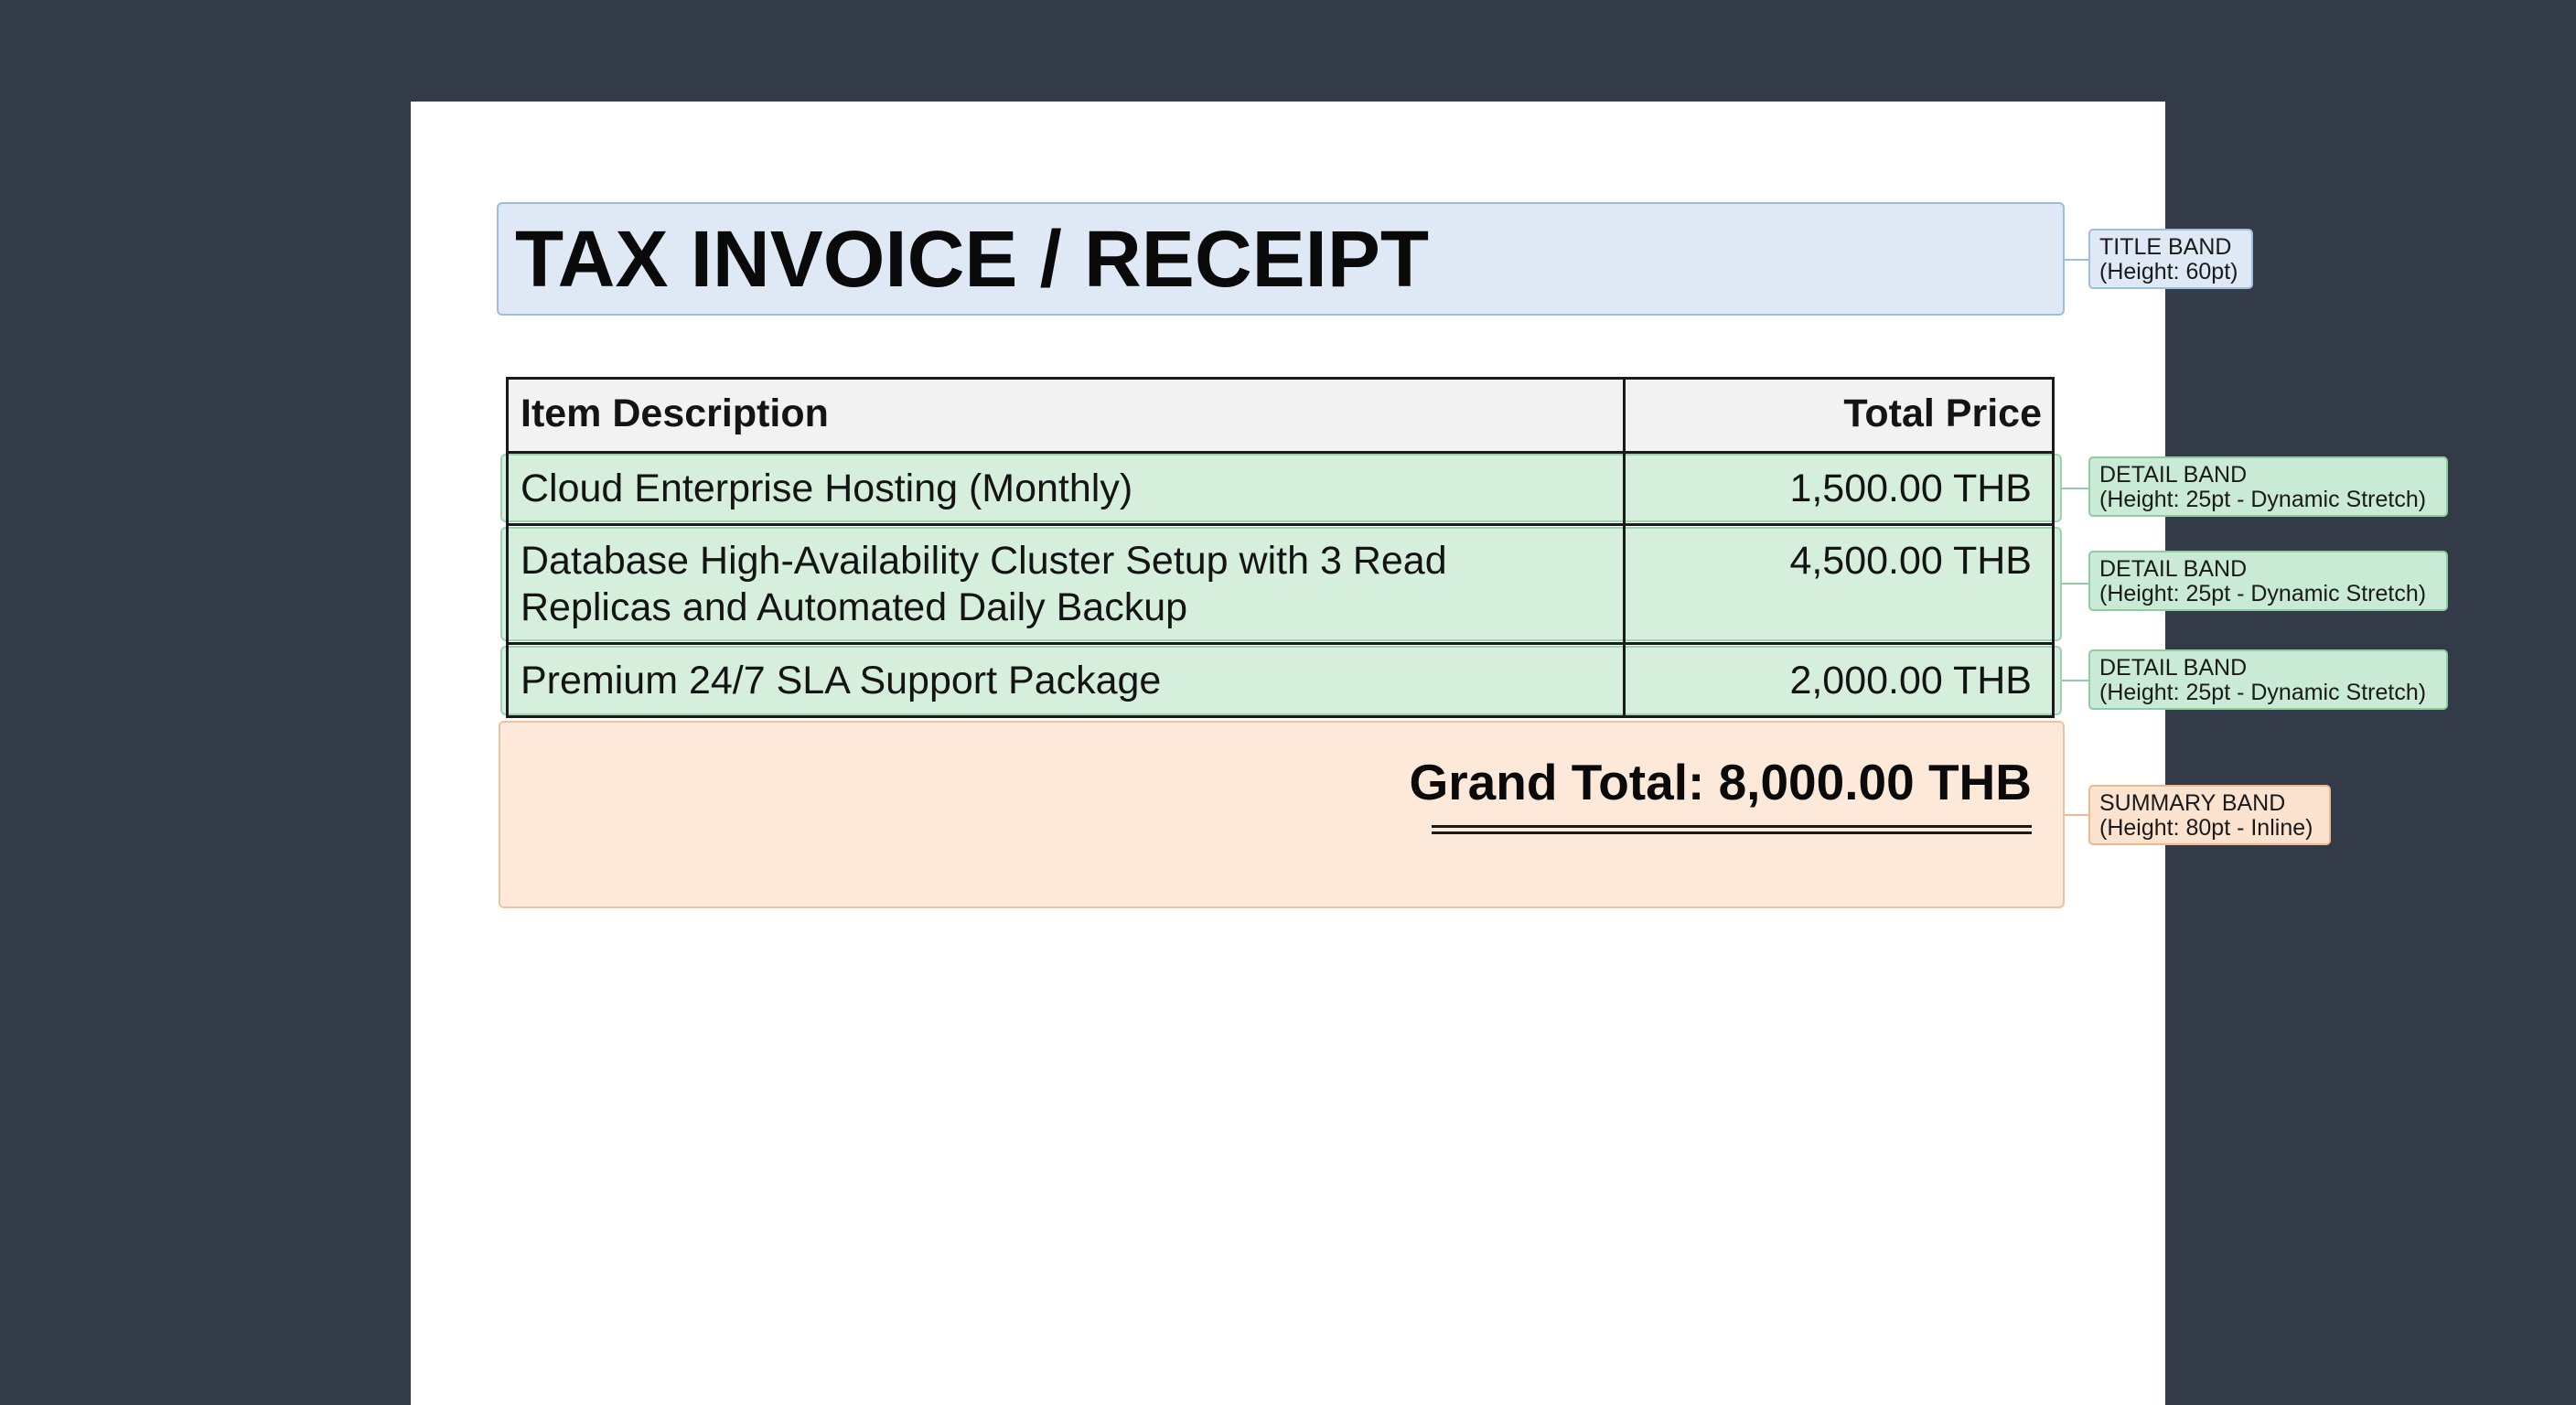 This screenshot has width=2576, height=1405. I want to click on callout-detail: (Height: 80pt - Inline), so click(2206, 828).